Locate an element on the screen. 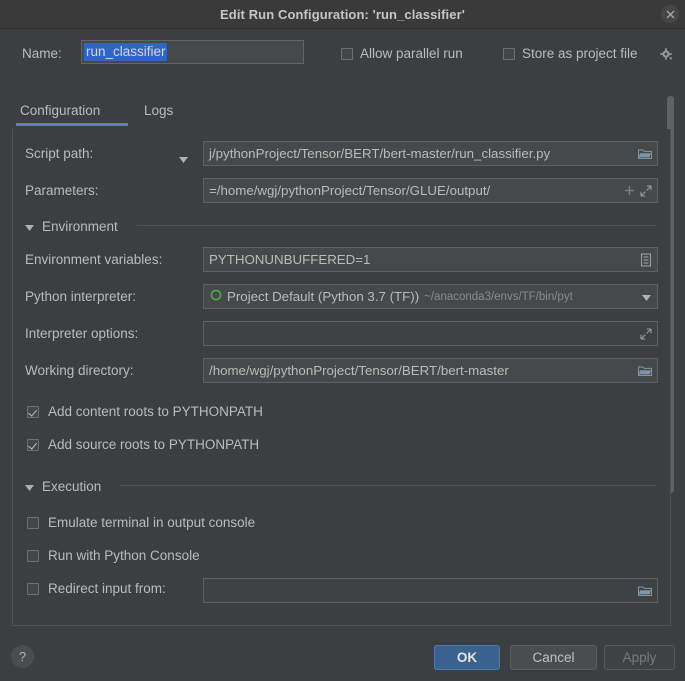  emulate-terminal-checkbox: Emulate terminal in output console is located at coordinates (141, 522).